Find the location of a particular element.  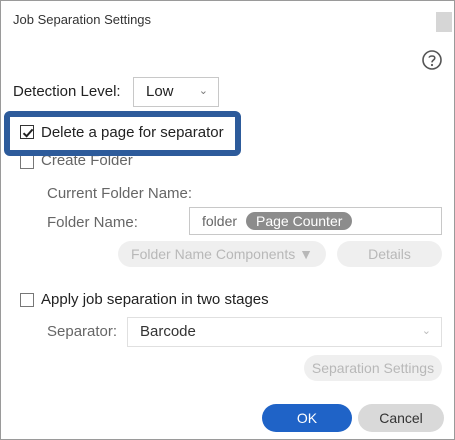

delete-page-label: Delete a page for separator is located at coordinates (132, 132).